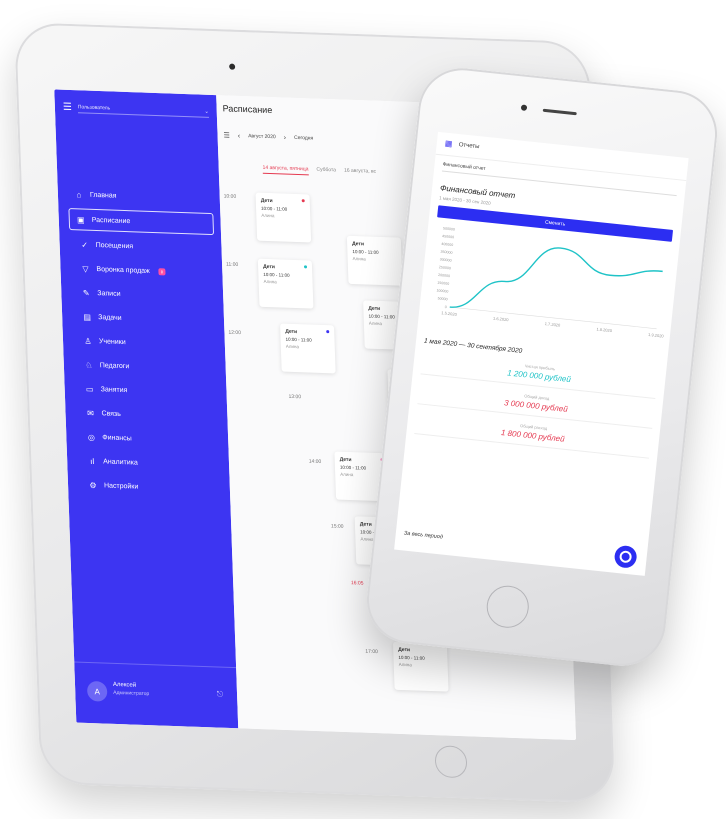 The width and height of the screenshot is (726, 819). Describe the element at coordinates (151, 486) in the screenshot. I see `sidebar-item-settings: ⚙ Настройки` at that location.